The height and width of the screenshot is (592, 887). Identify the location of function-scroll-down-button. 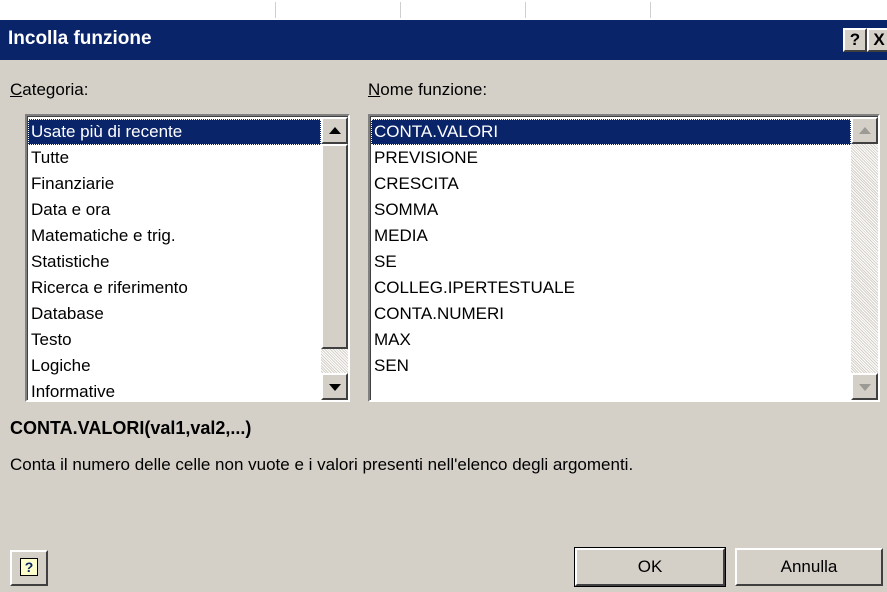
(864, 386).